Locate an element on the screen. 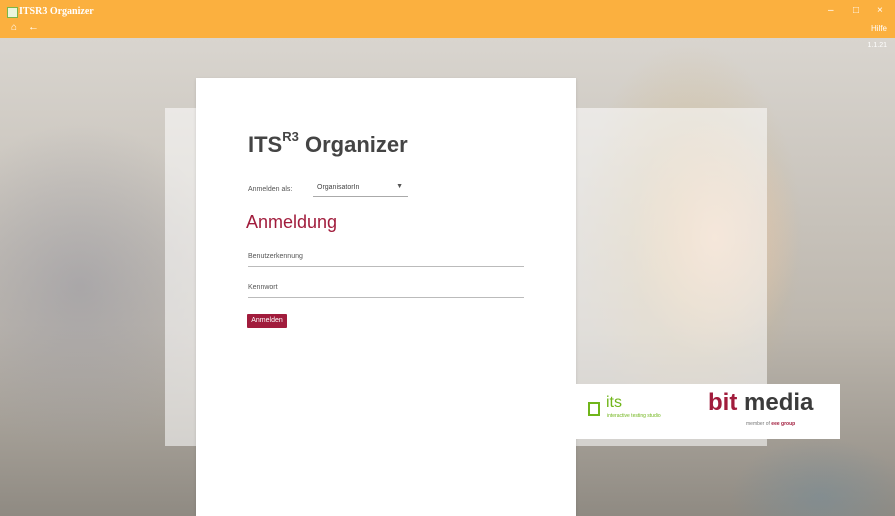  password-input: Kennwort is located at coordinates (386, 289).